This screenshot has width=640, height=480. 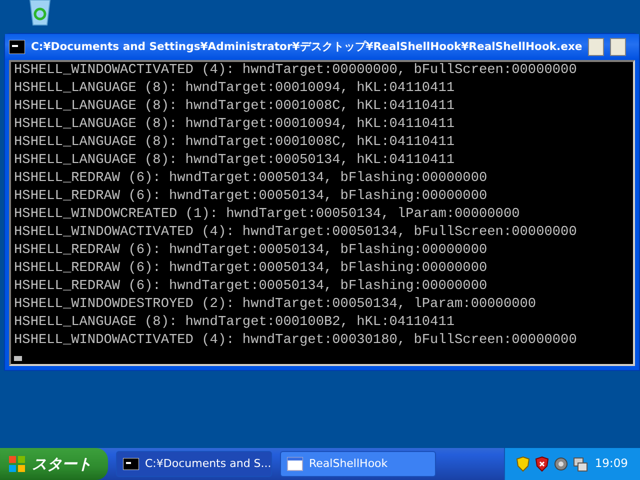 I want to click on console-line: HSHELL_WINDOWACTIVATED (4): hwndTarget:00050134, bFullScreen:00000000, so click(x=295, y=233).